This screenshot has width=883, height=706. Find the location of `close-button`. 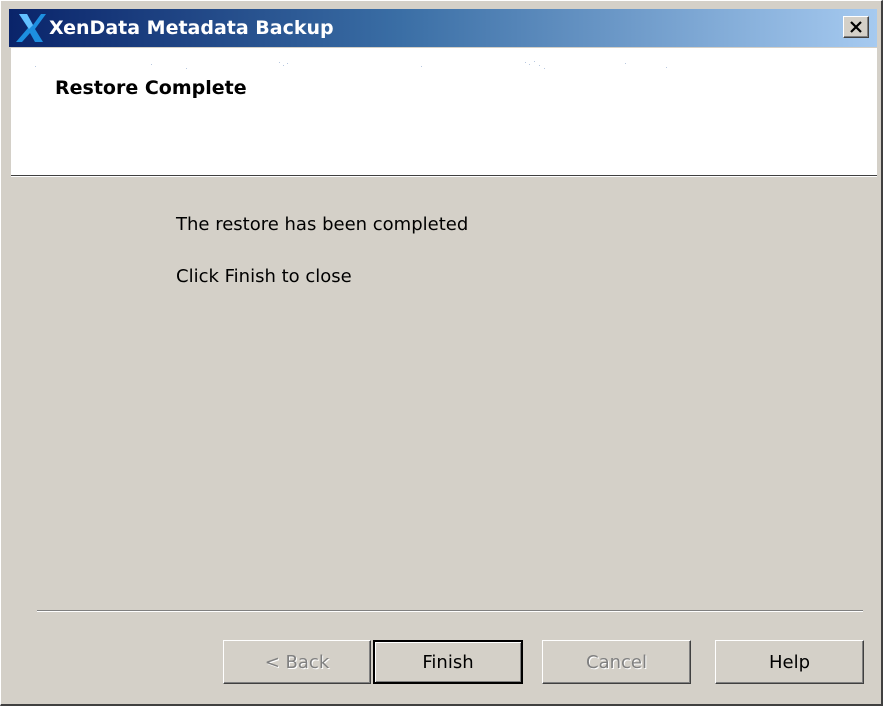

close-button is located at coordinates (856, 27).